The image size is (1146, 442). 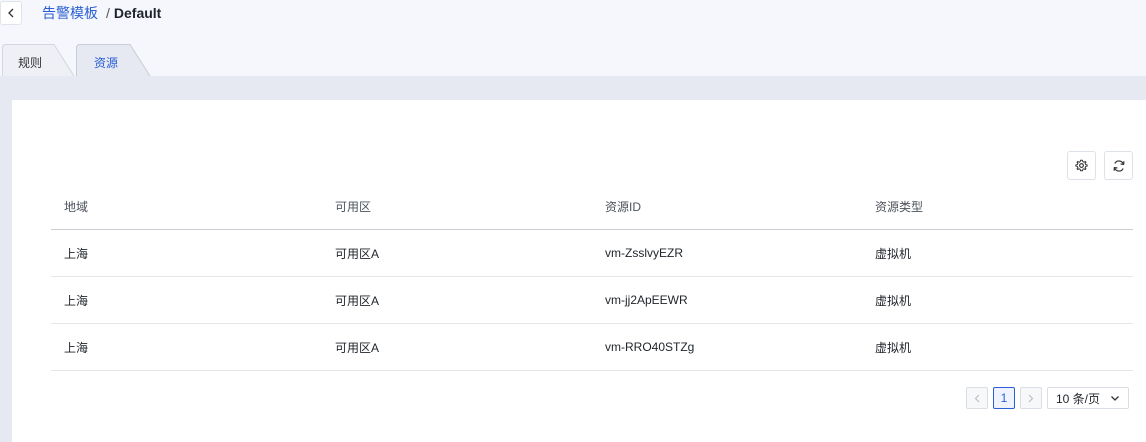 What do you see at coordinates (106, 63) in the screenshot?
I see `tab-resources-label: 资源` at bounding box center [106, 63].